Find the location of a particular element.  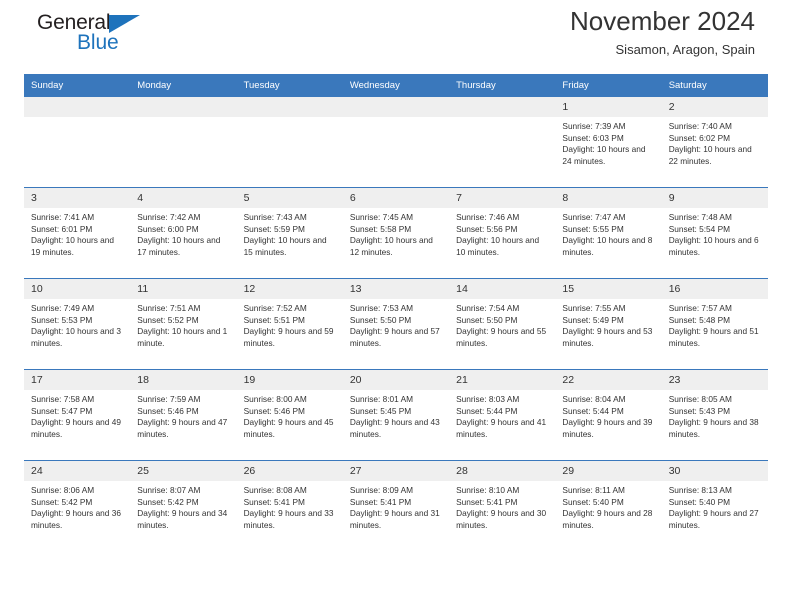

sunrise-text: Sunrise: 8:01 AM is located at coordinates (381, 399).